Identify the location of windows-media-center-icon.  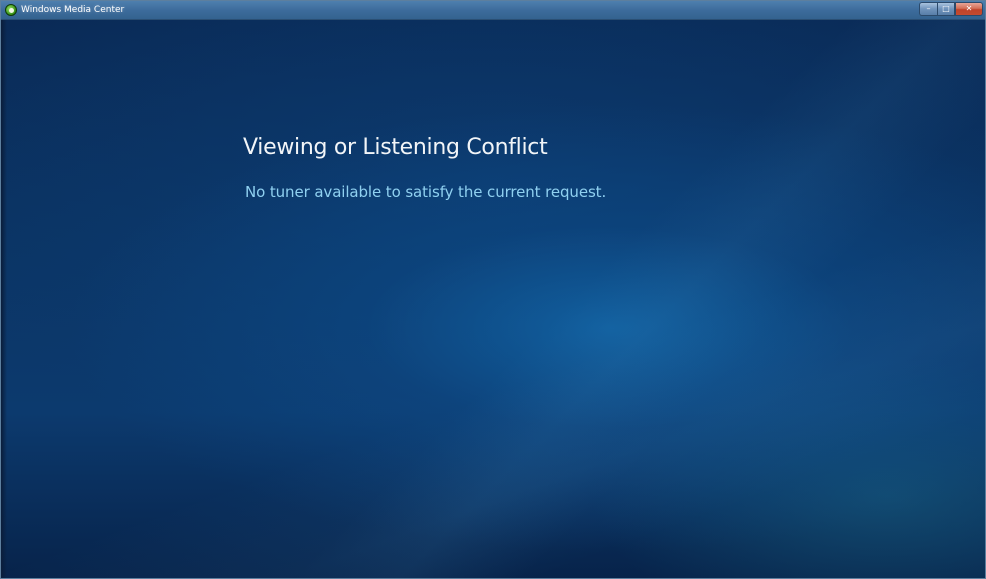
(11, 10).